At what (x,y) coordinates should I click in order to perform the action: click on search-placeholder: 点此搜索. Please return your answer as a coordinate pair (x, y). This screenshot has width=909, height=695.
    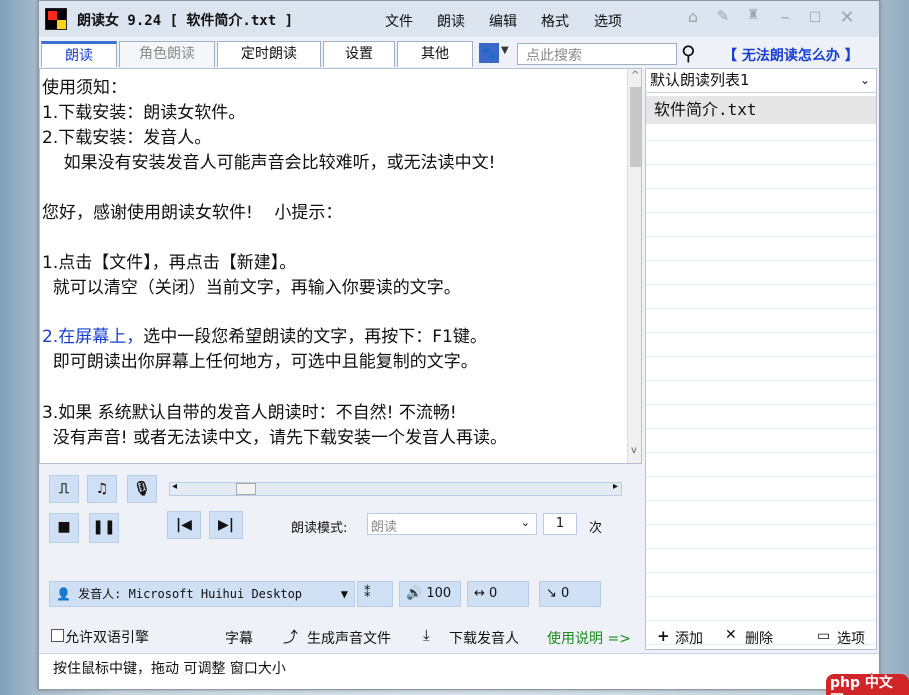
    Looking at the image, I should click on (554, 56).